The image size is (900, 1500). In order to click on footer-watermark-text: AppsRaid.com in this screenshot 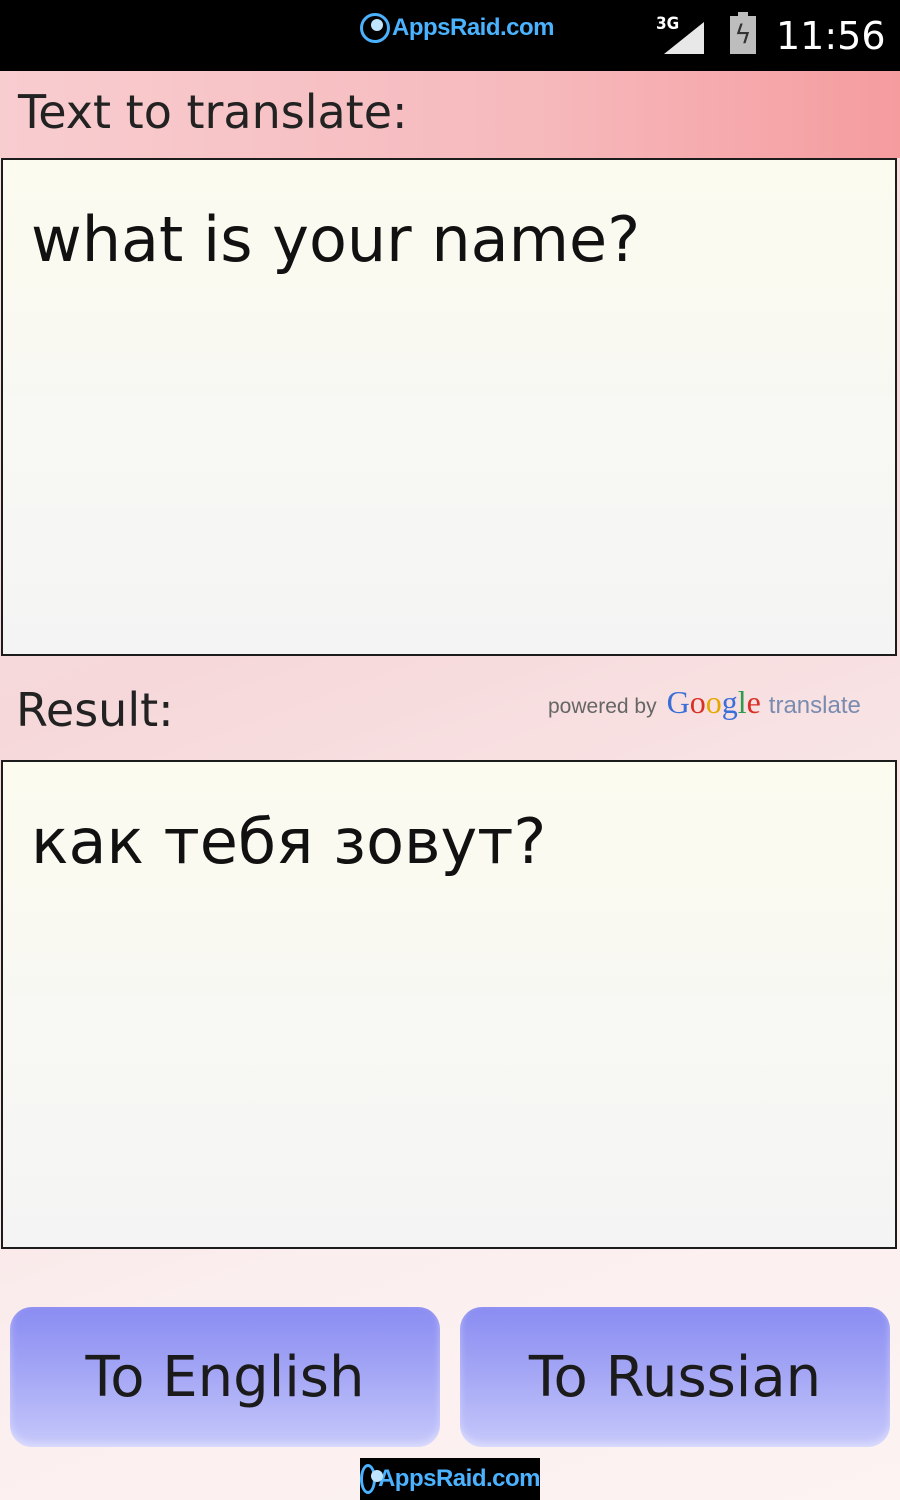, I will do `click(459, 1478)`.